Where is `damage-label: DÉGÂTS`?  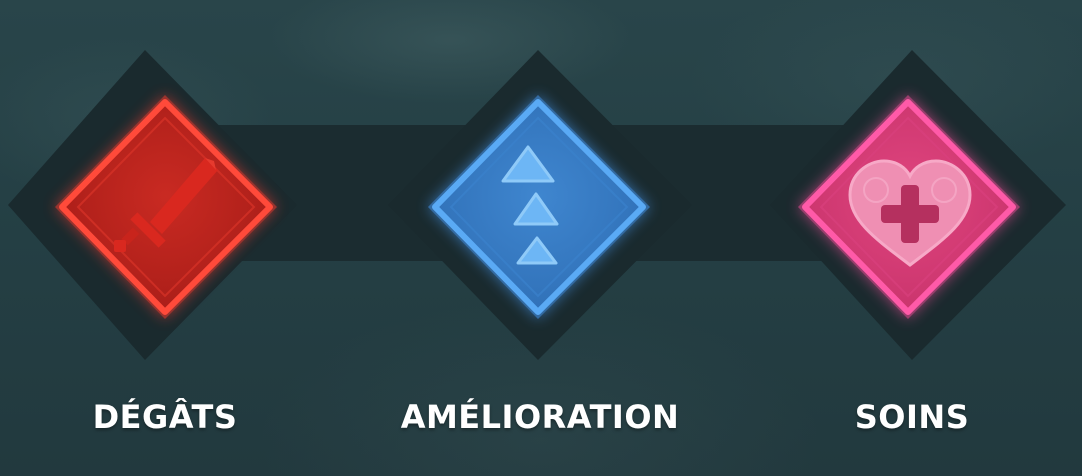
damage-label: DÉGÂTS is located at coordinates (165, 417).